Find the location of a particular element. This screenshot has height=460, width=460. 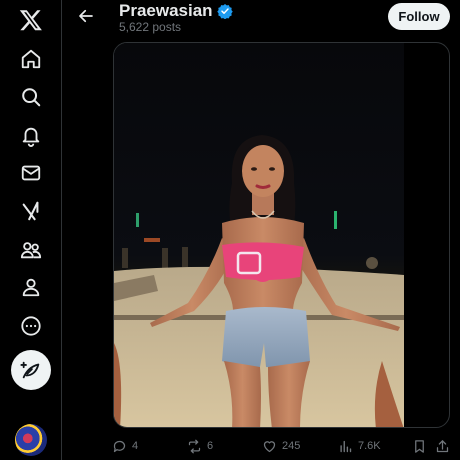

share-button is located at coordinates (442, 446).